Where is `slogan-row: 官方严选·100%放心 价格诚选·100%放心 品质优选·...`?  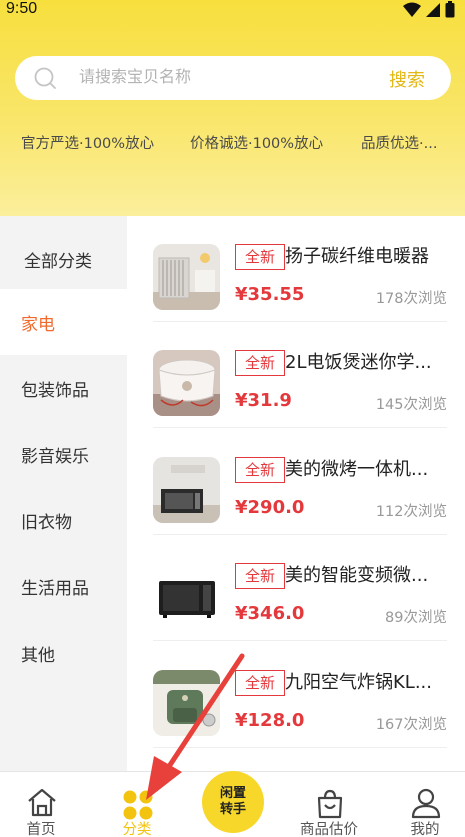
slogan-row: 官方严选·100%放心 价格诚选·100%放心 品质优选·... is located at coordinates (232, 144).